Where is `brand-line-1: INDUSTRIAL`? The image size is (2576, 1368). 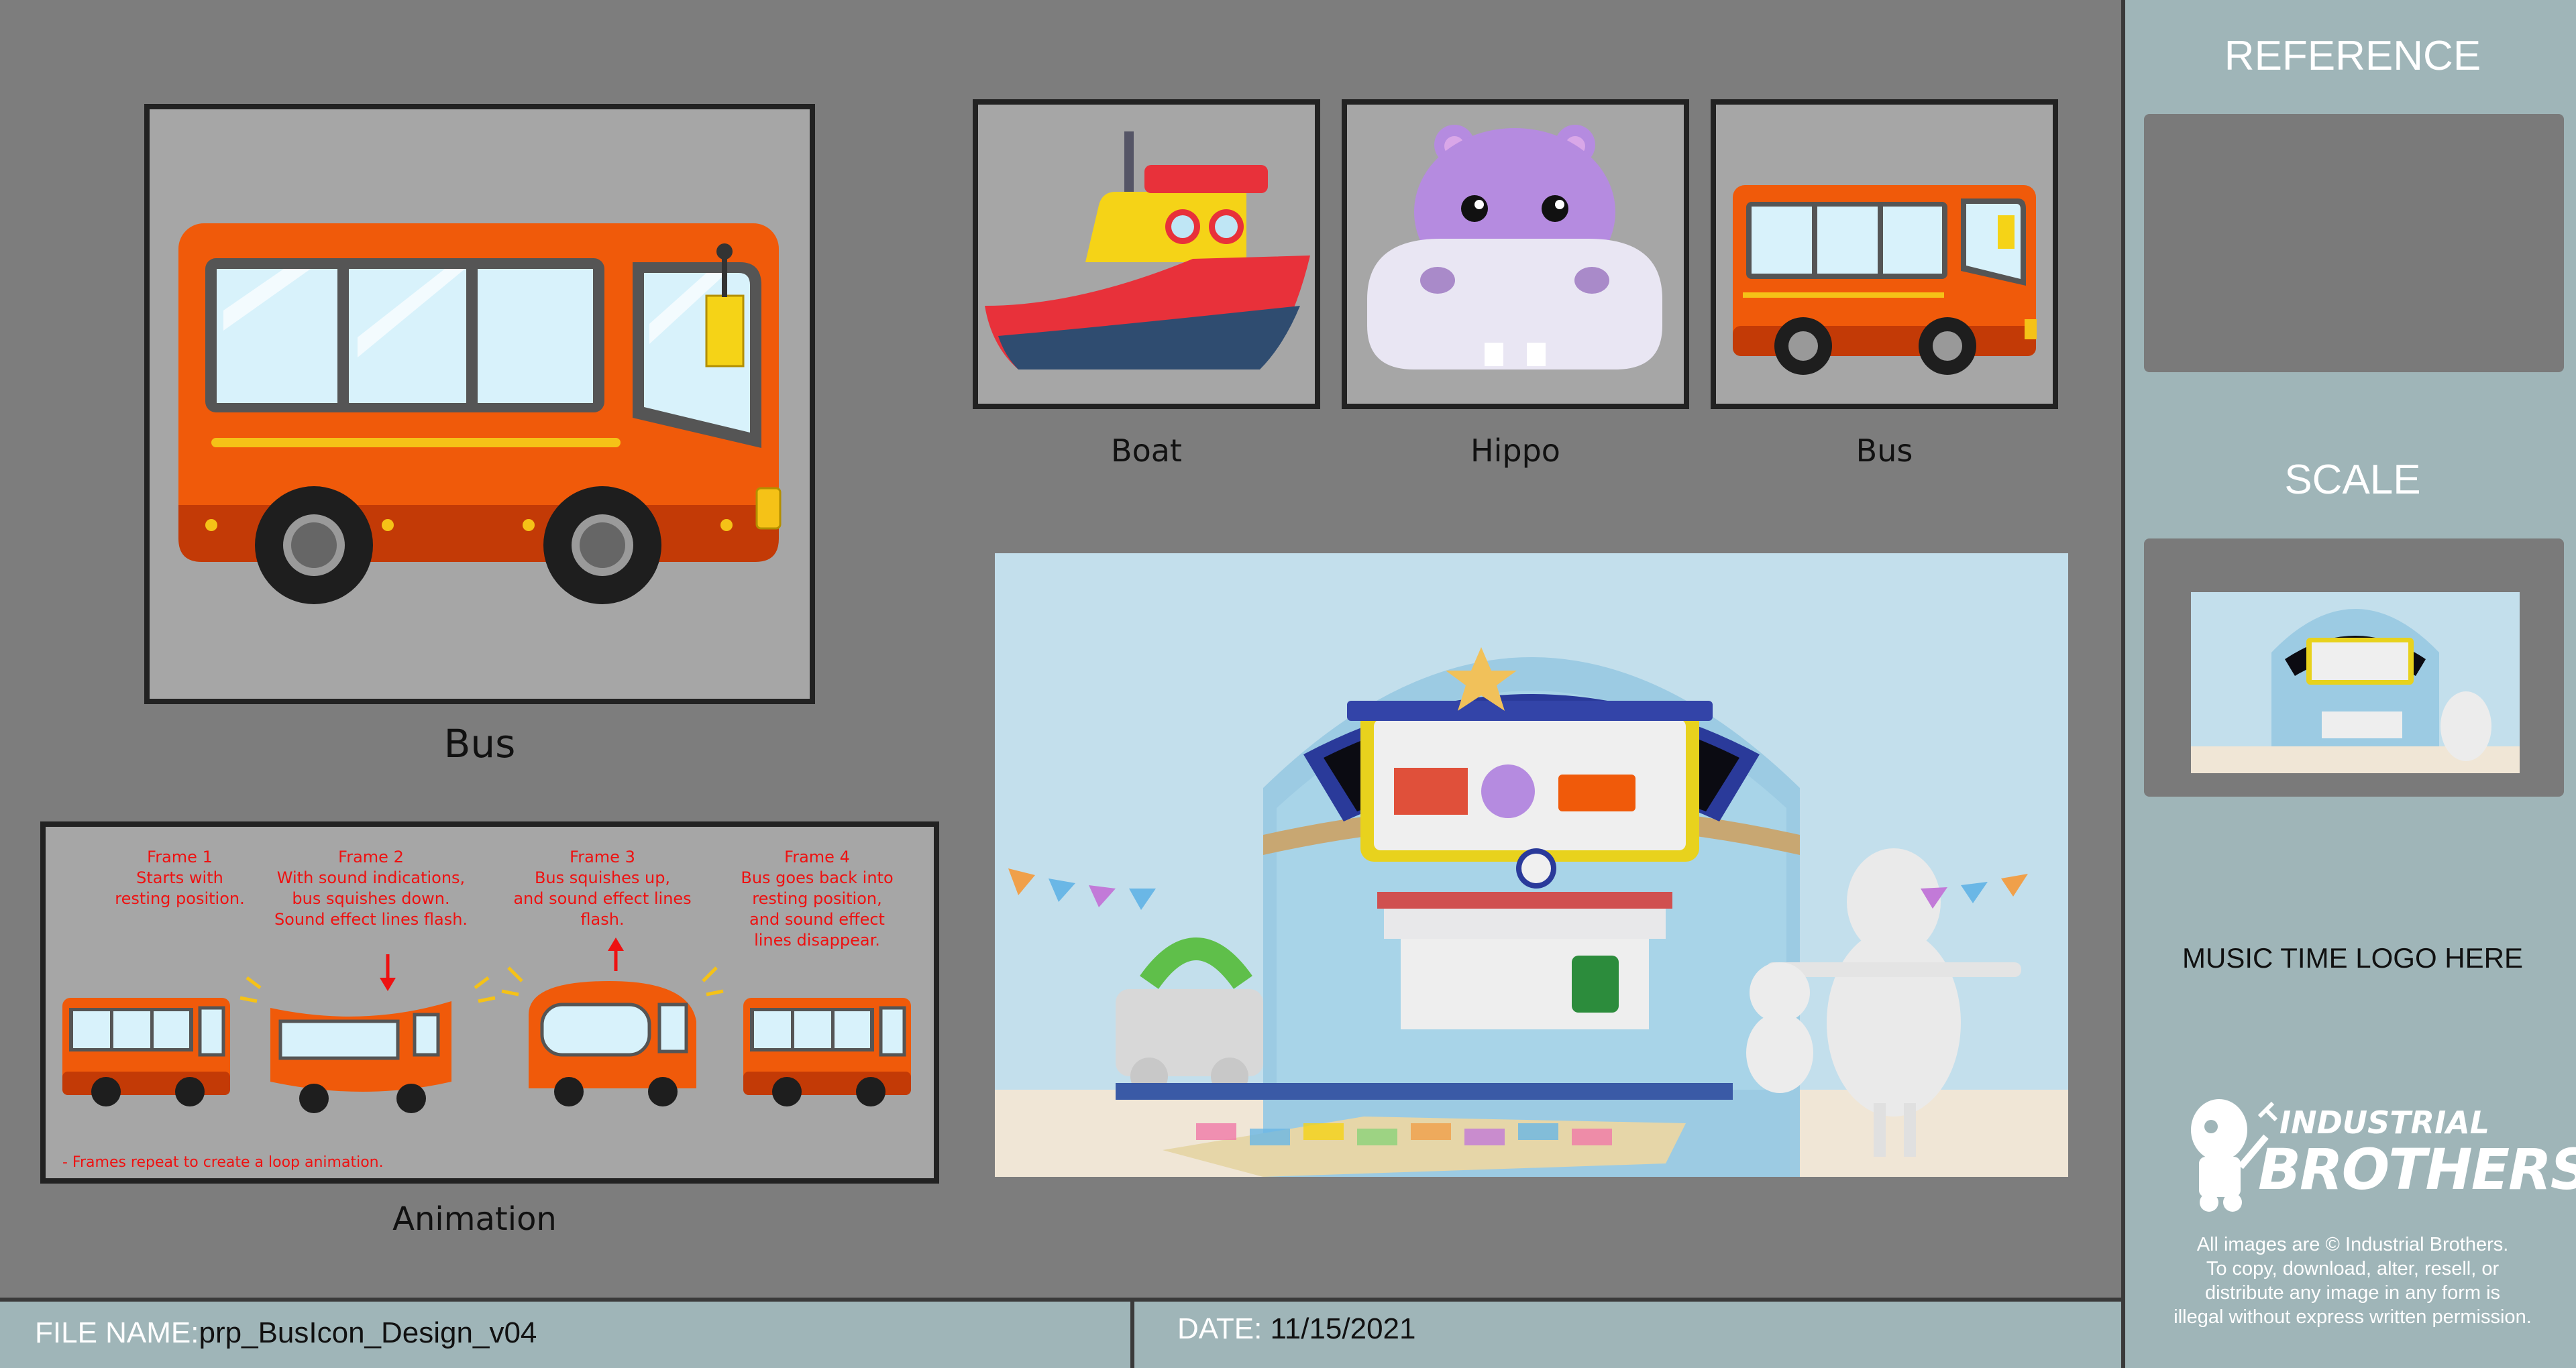 brand-line-1: INDUSTRIAL is located at coordinates (2384, 1122).